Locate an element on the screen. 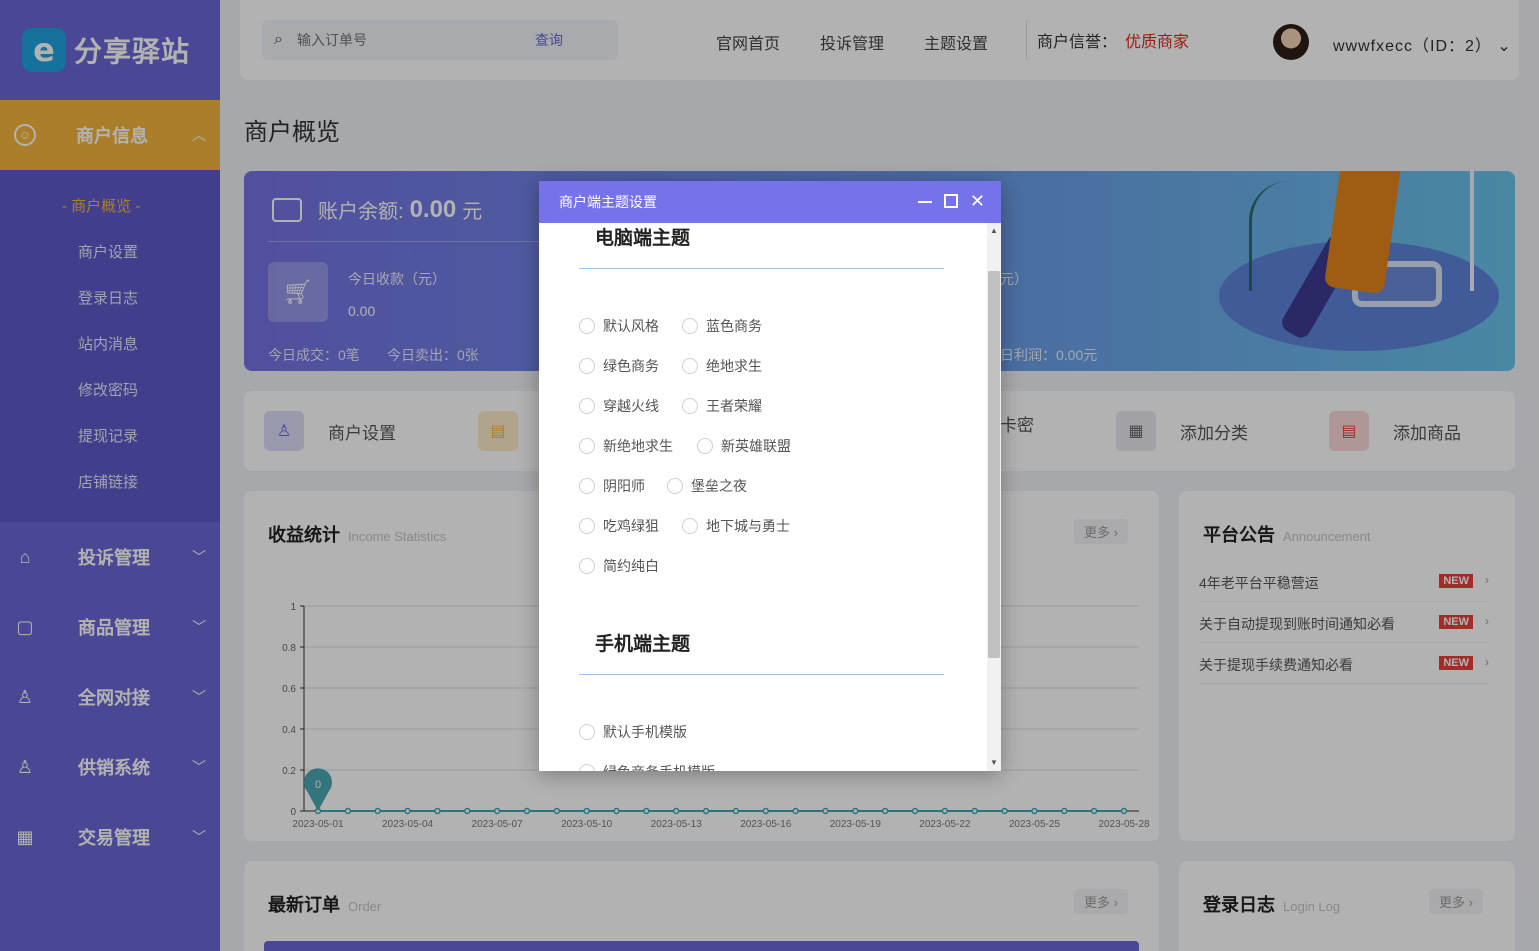 The image size is (1539, 951). scroll-up-icon: ▲ is located at coordinates (994, 231).